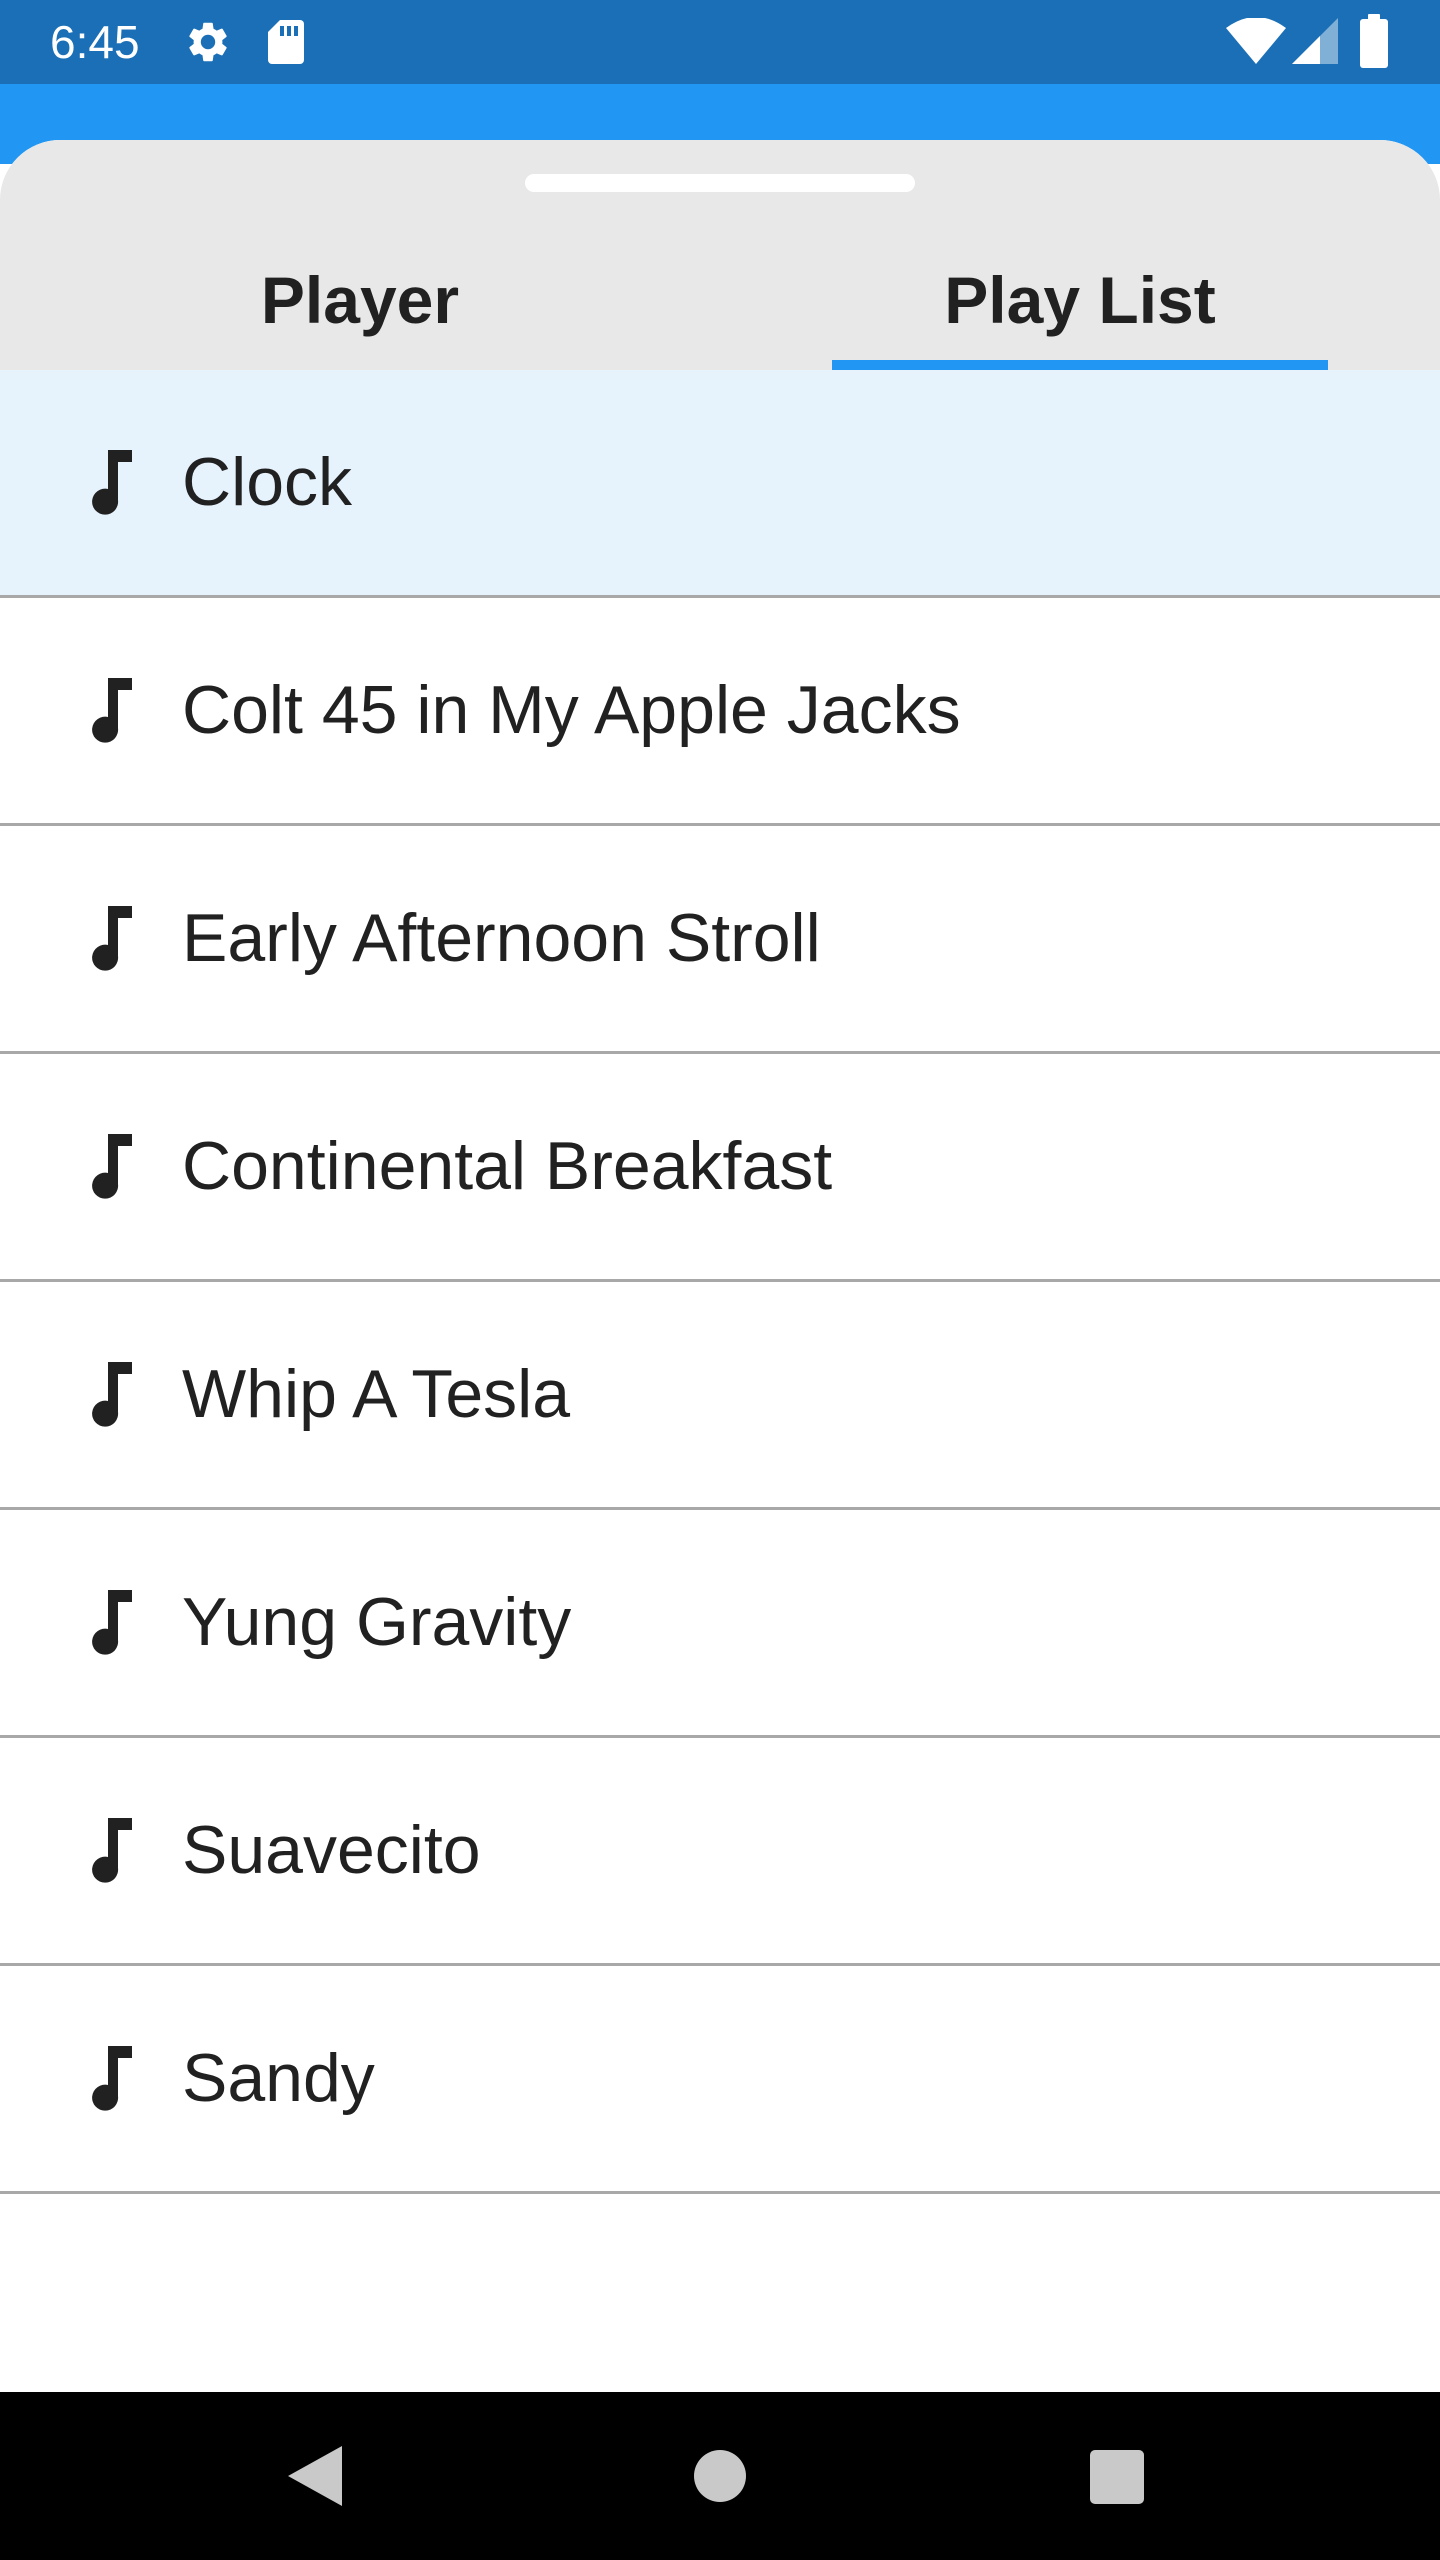  Describe the element at coordinates (376, 1394) in the screenshot. I see `song-title: Whip A Tesla` at that location.